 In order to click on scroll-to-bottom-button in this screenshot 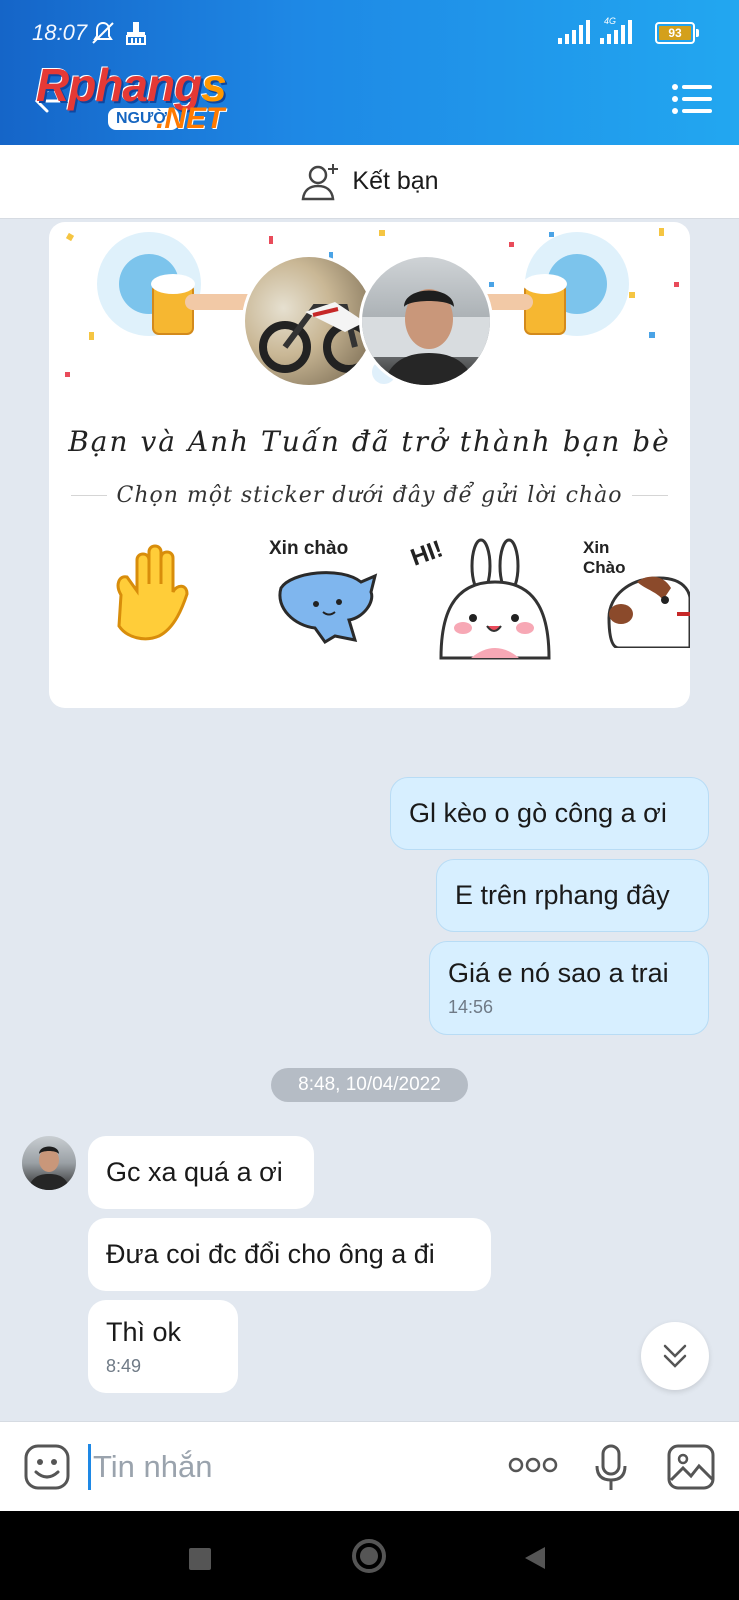, I will do `click(675, 1356)`.